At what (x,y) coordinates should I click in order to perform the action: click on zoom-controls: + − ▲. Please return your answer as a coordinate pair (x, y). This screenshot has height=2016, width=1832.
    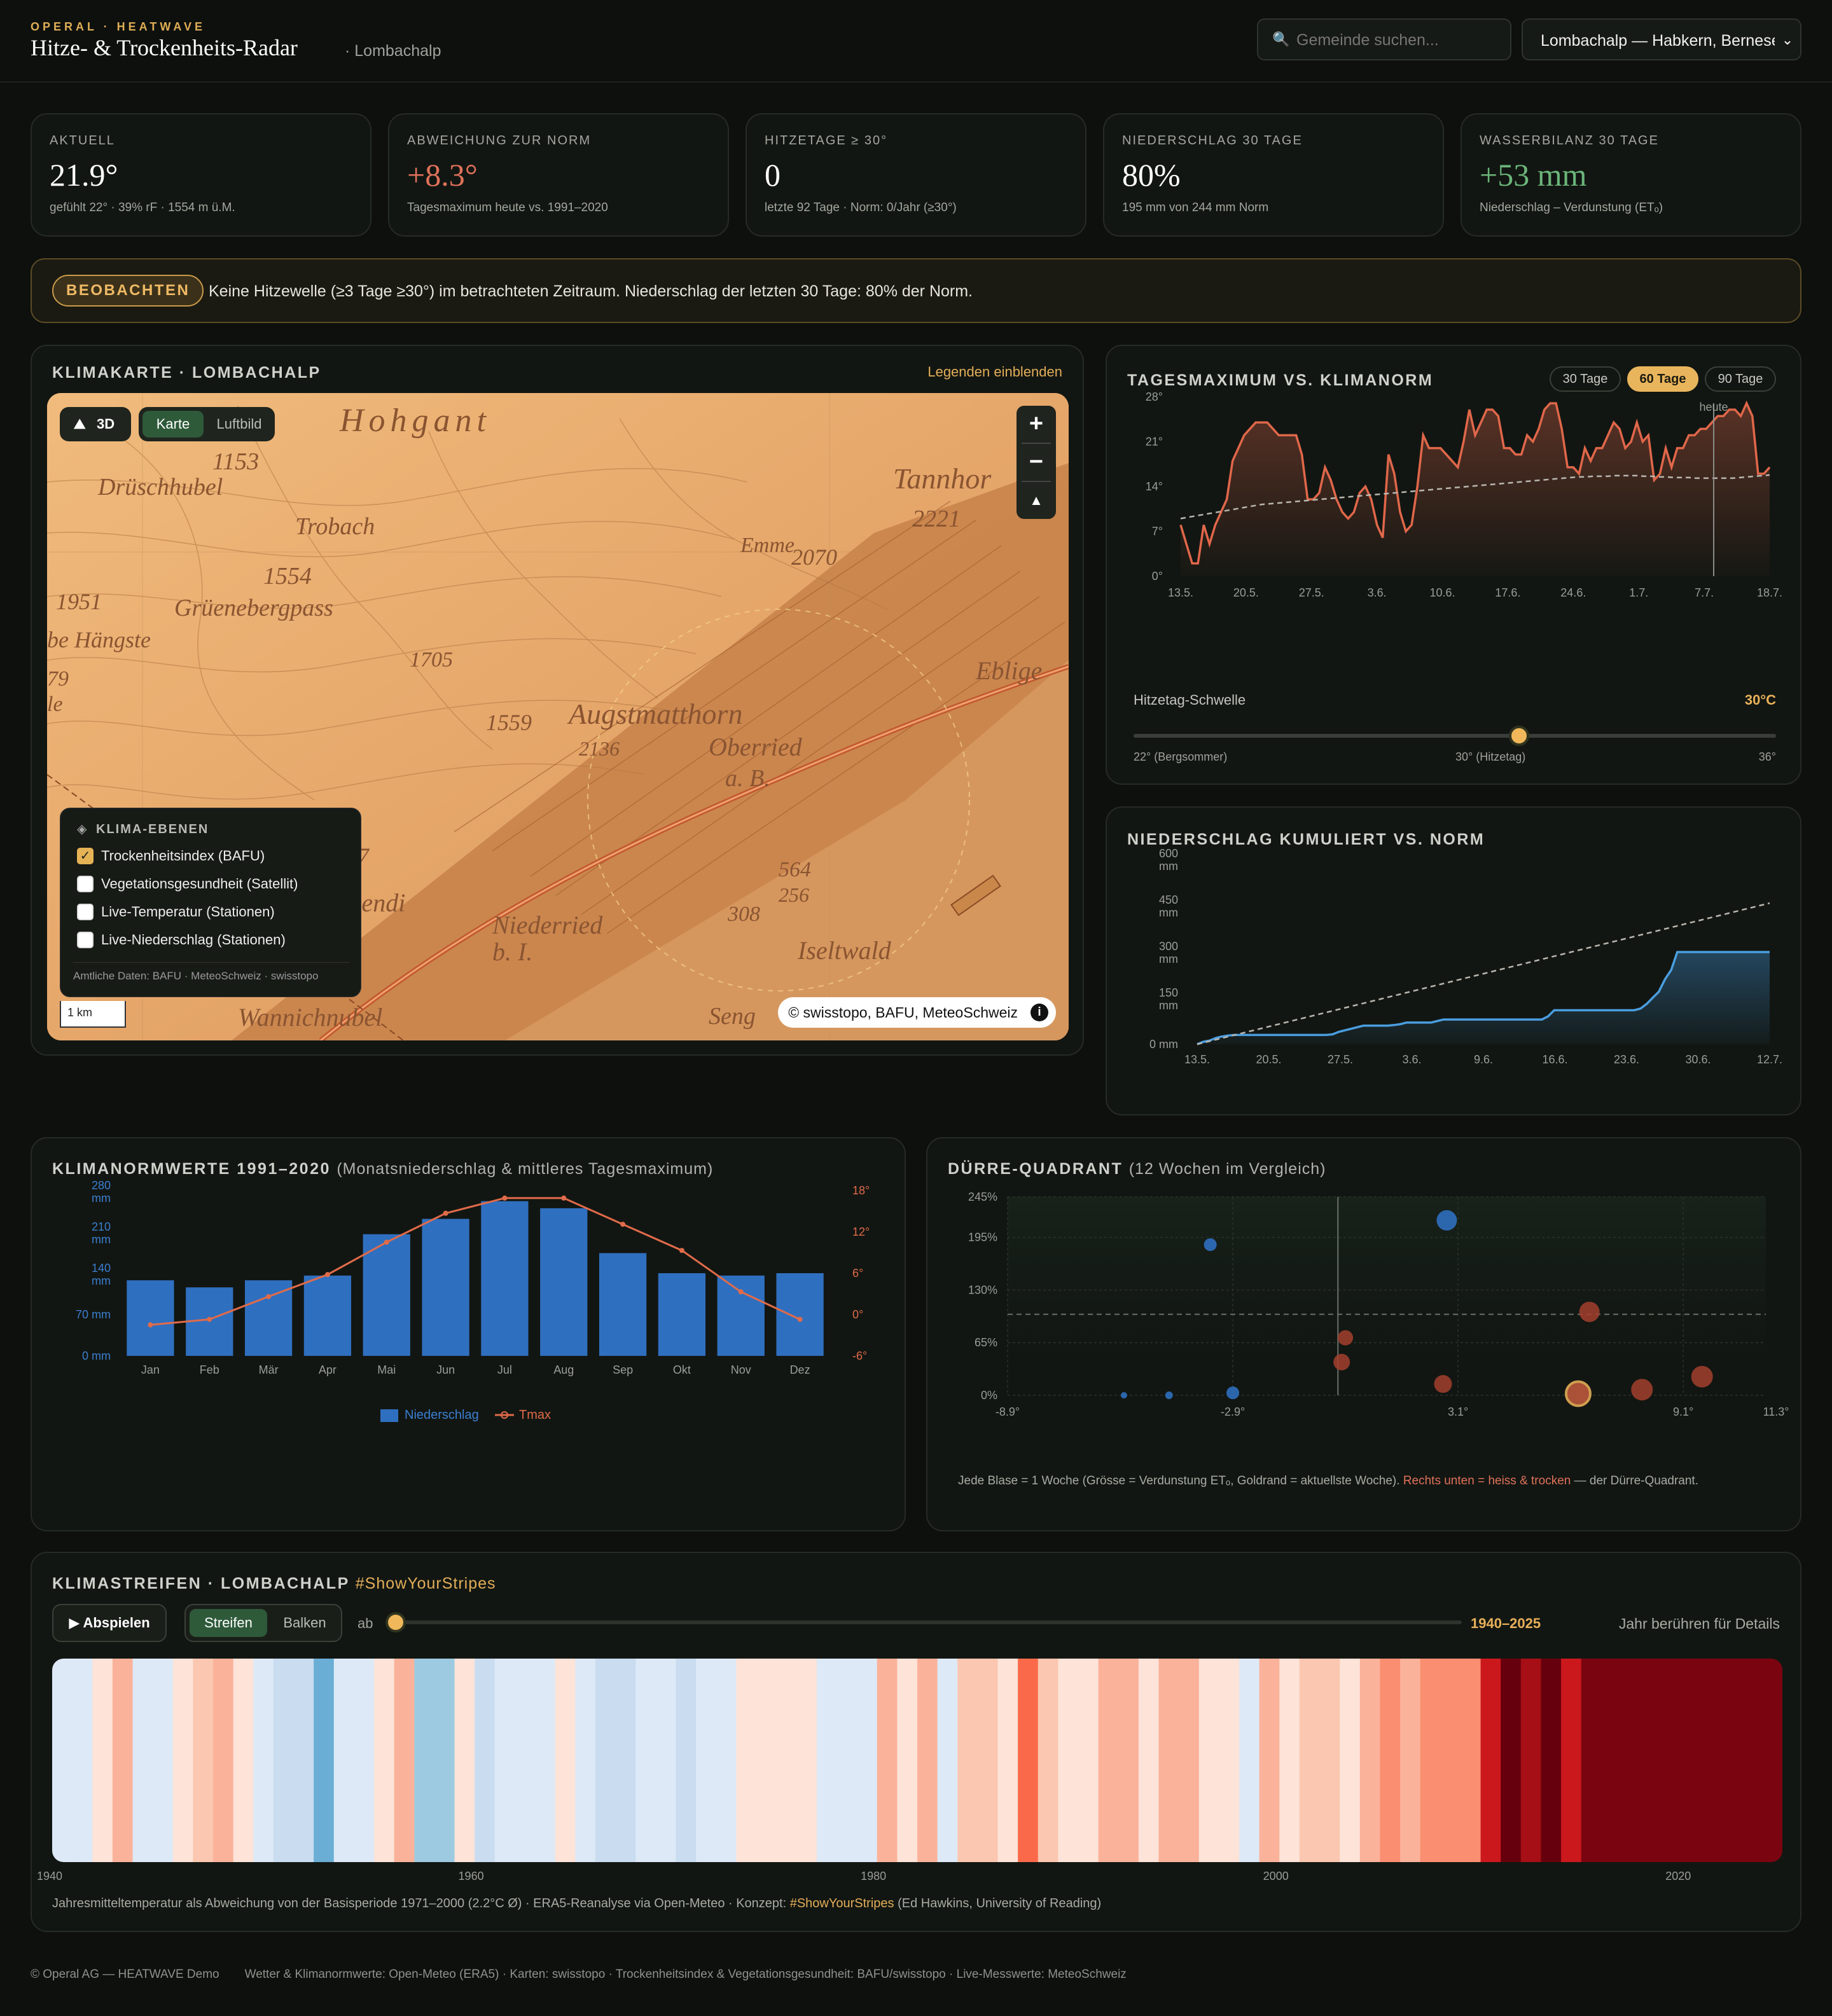
    Looking at the image, I should click on (1036, 462).